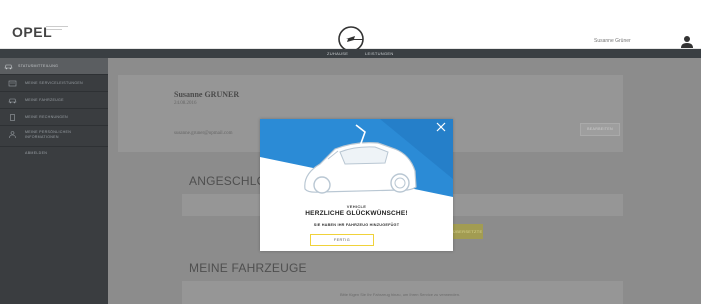  What do you see at coordinates (203, 133) in the screenshot?
I see `profile-email: susanne.gruner@opmail.com` at bounding box center [203, 133].